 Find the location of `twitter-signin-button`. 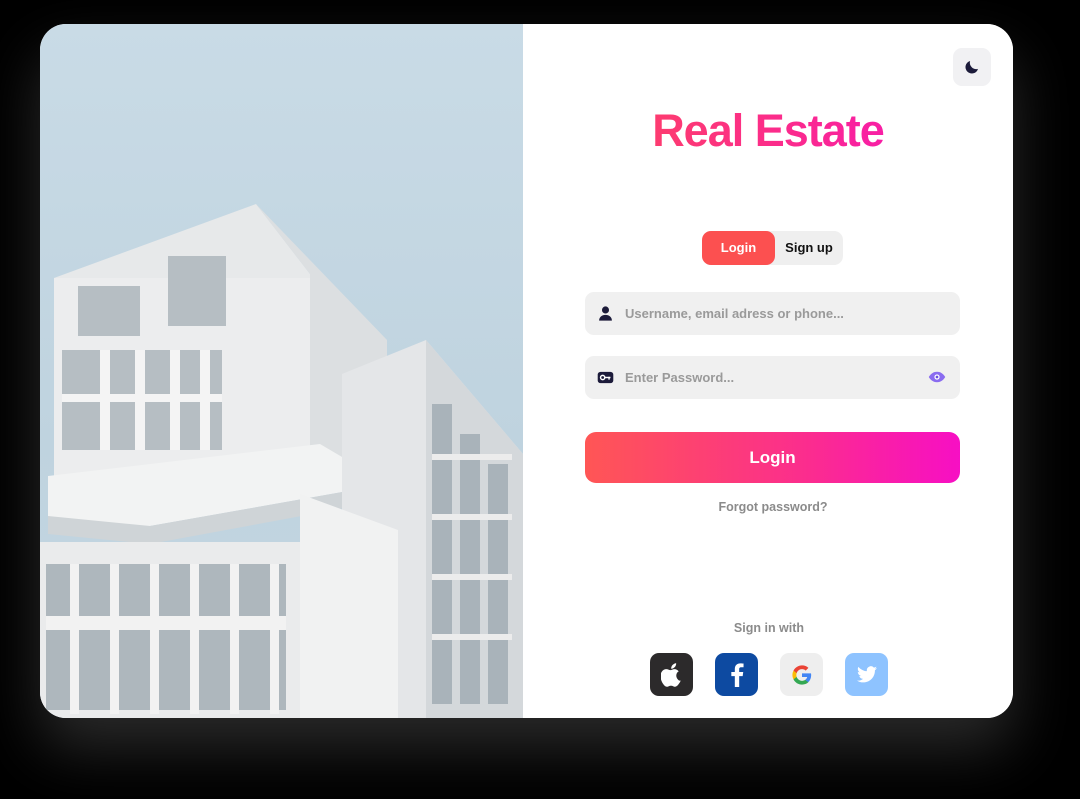

twitter-signin-button is located at coordinates (866, 674).